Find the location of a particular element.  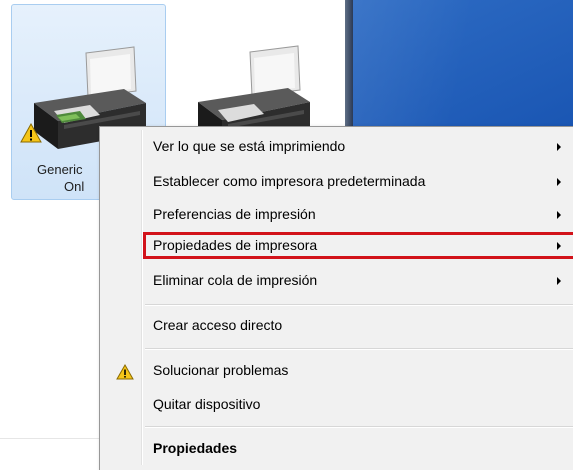

menu-item-label: Crear acceso directo is located at coordinates (218, 325).